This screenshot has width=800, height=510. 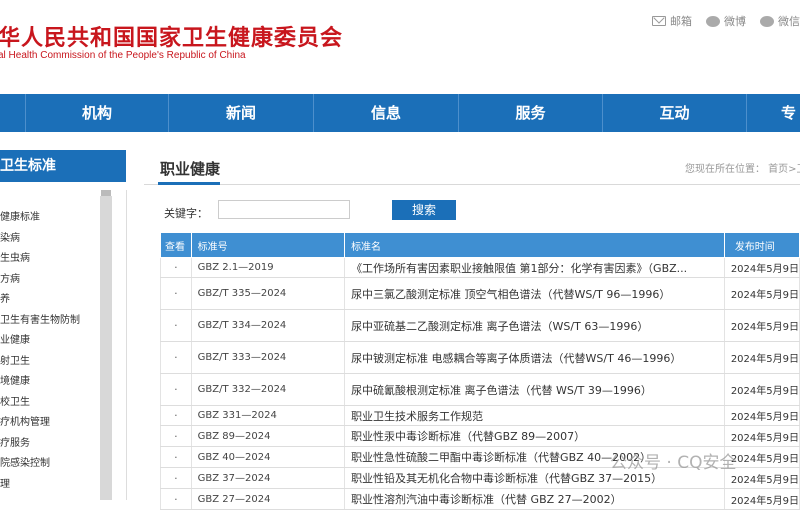 What do you see at coordinates (97, 113) in the screenshot?
I see `nav-item-institutions: 机构` at bounding box center [97, 113].